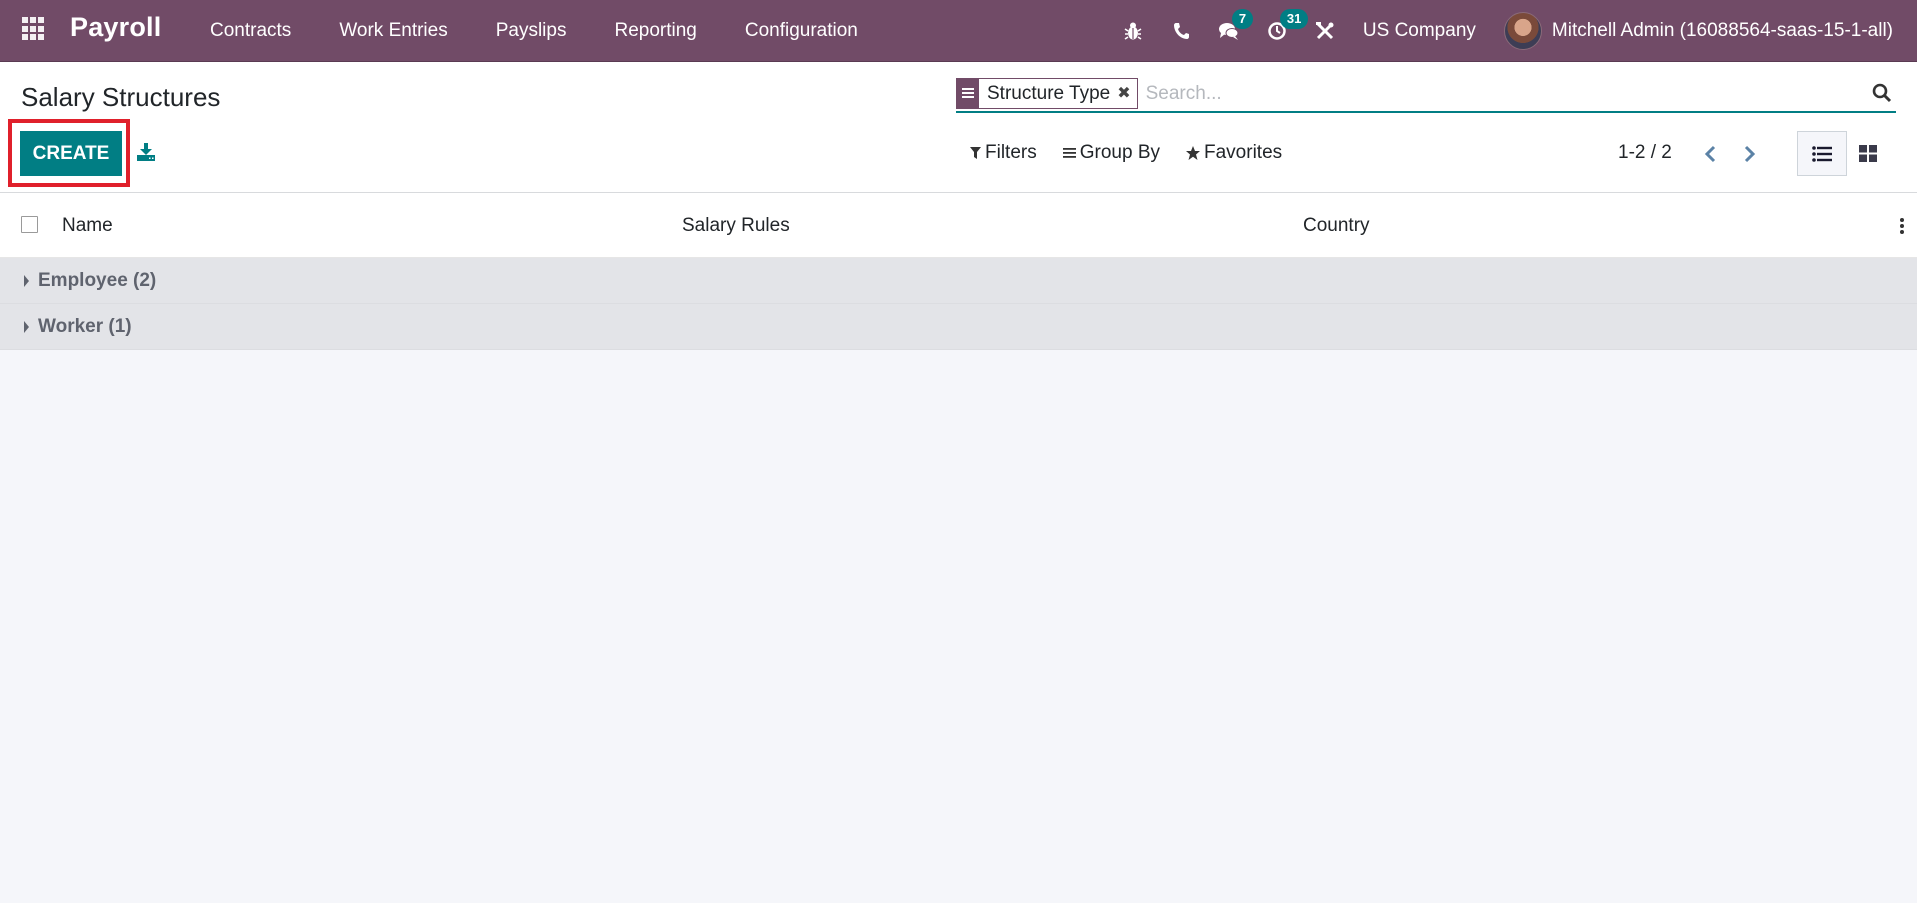  I want to click on filter-icon, so click(975, 153).